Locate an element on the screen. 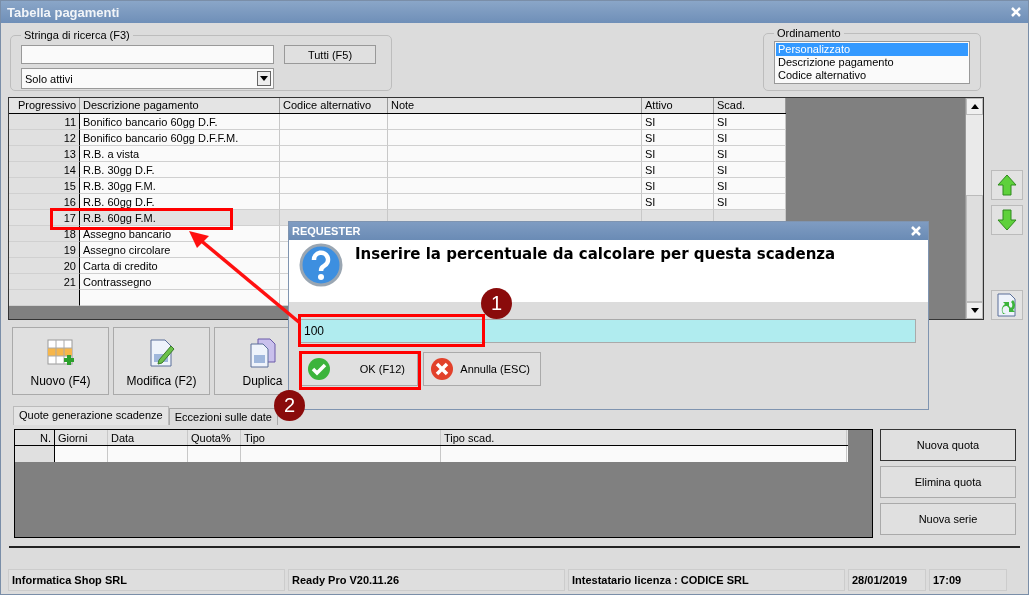  column-header: Tipo scad. is located at coordinates (644, 437).